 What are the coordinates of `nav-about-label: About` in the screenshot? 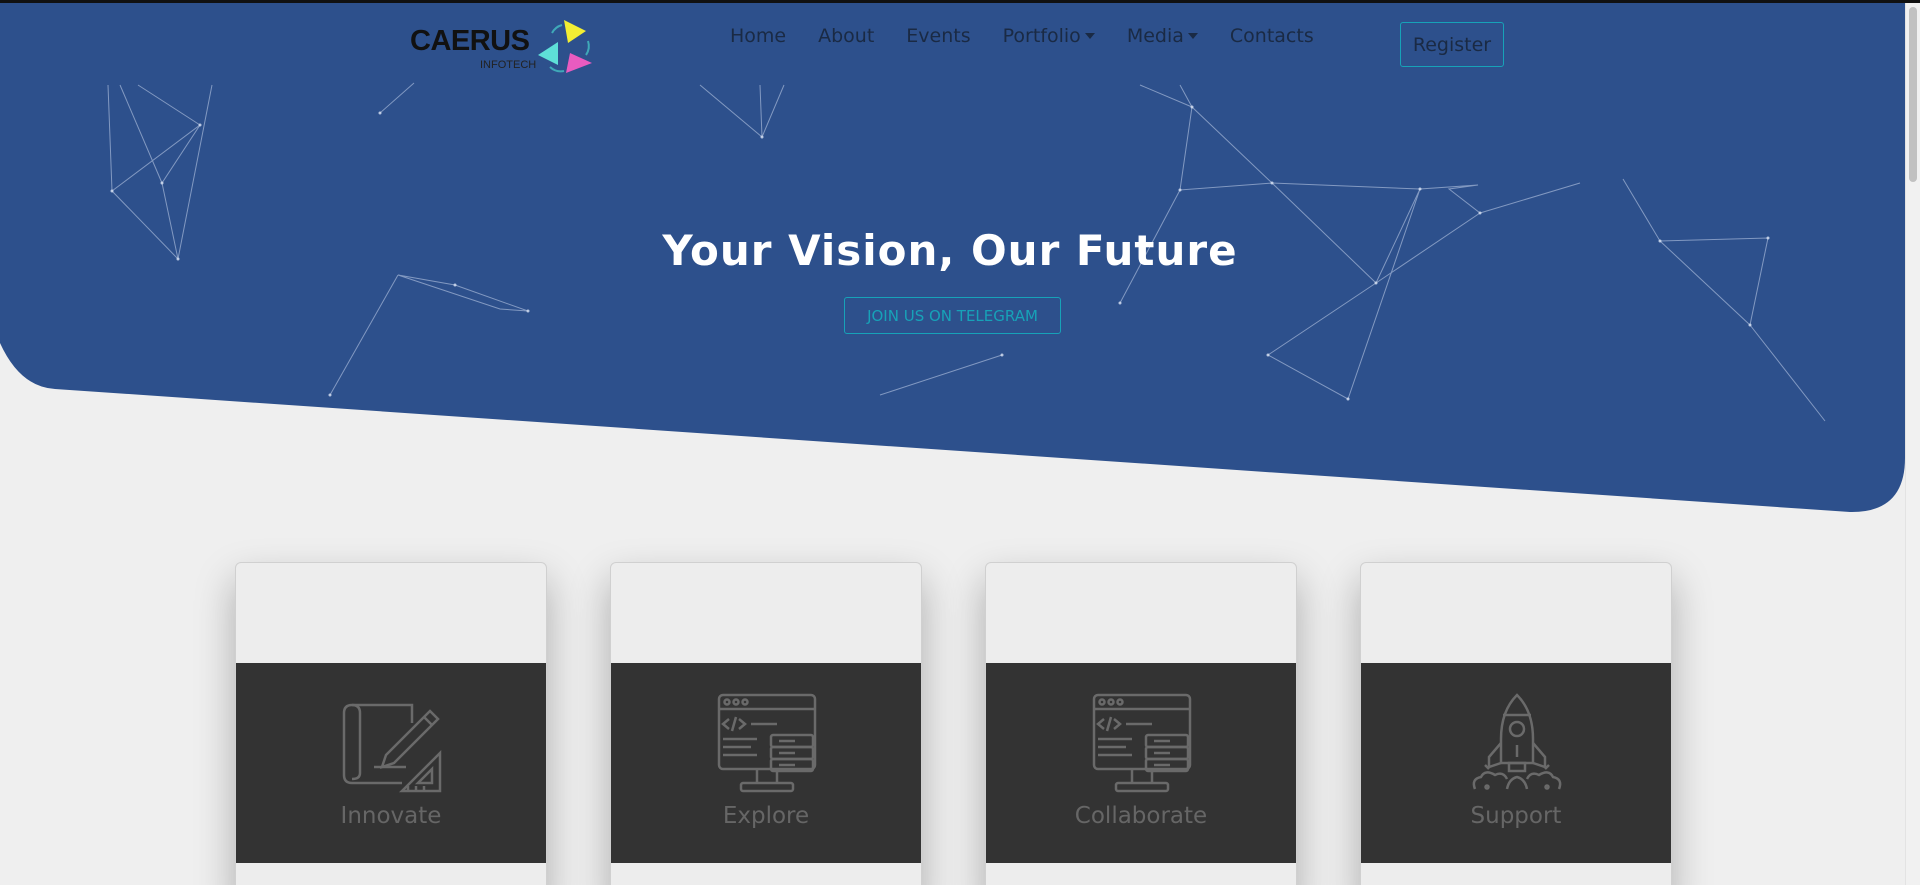 It's located at (846, 36).